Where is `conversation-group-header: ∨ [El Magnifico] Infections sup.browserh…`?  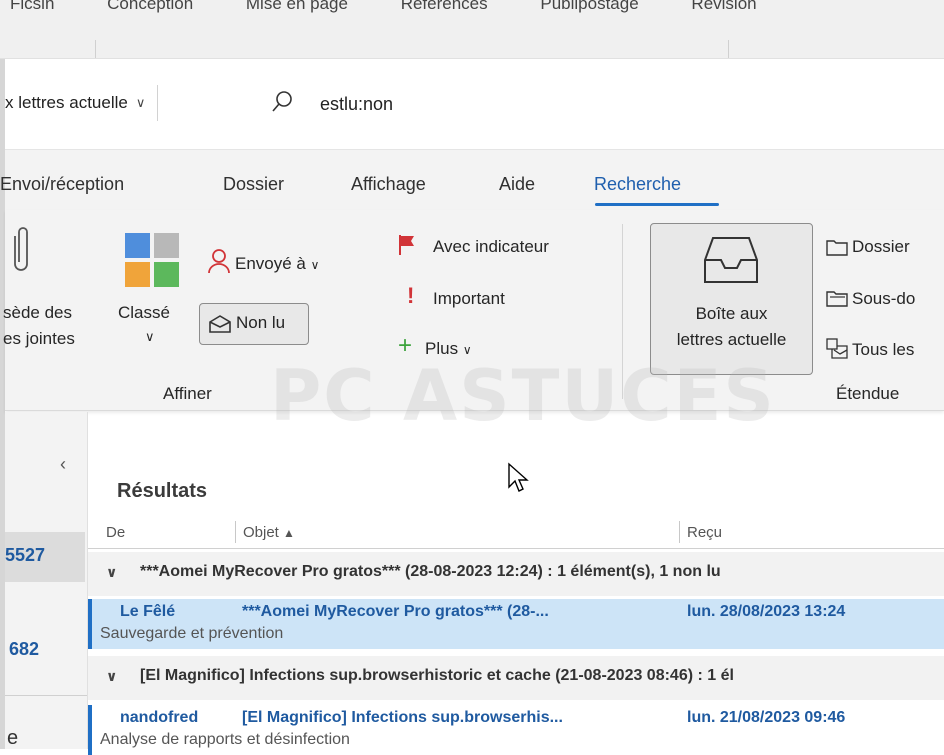 conversation-group-header: ∨ [El Magnifico] Infections sup.browserh… is located at coordinates (516, 678).